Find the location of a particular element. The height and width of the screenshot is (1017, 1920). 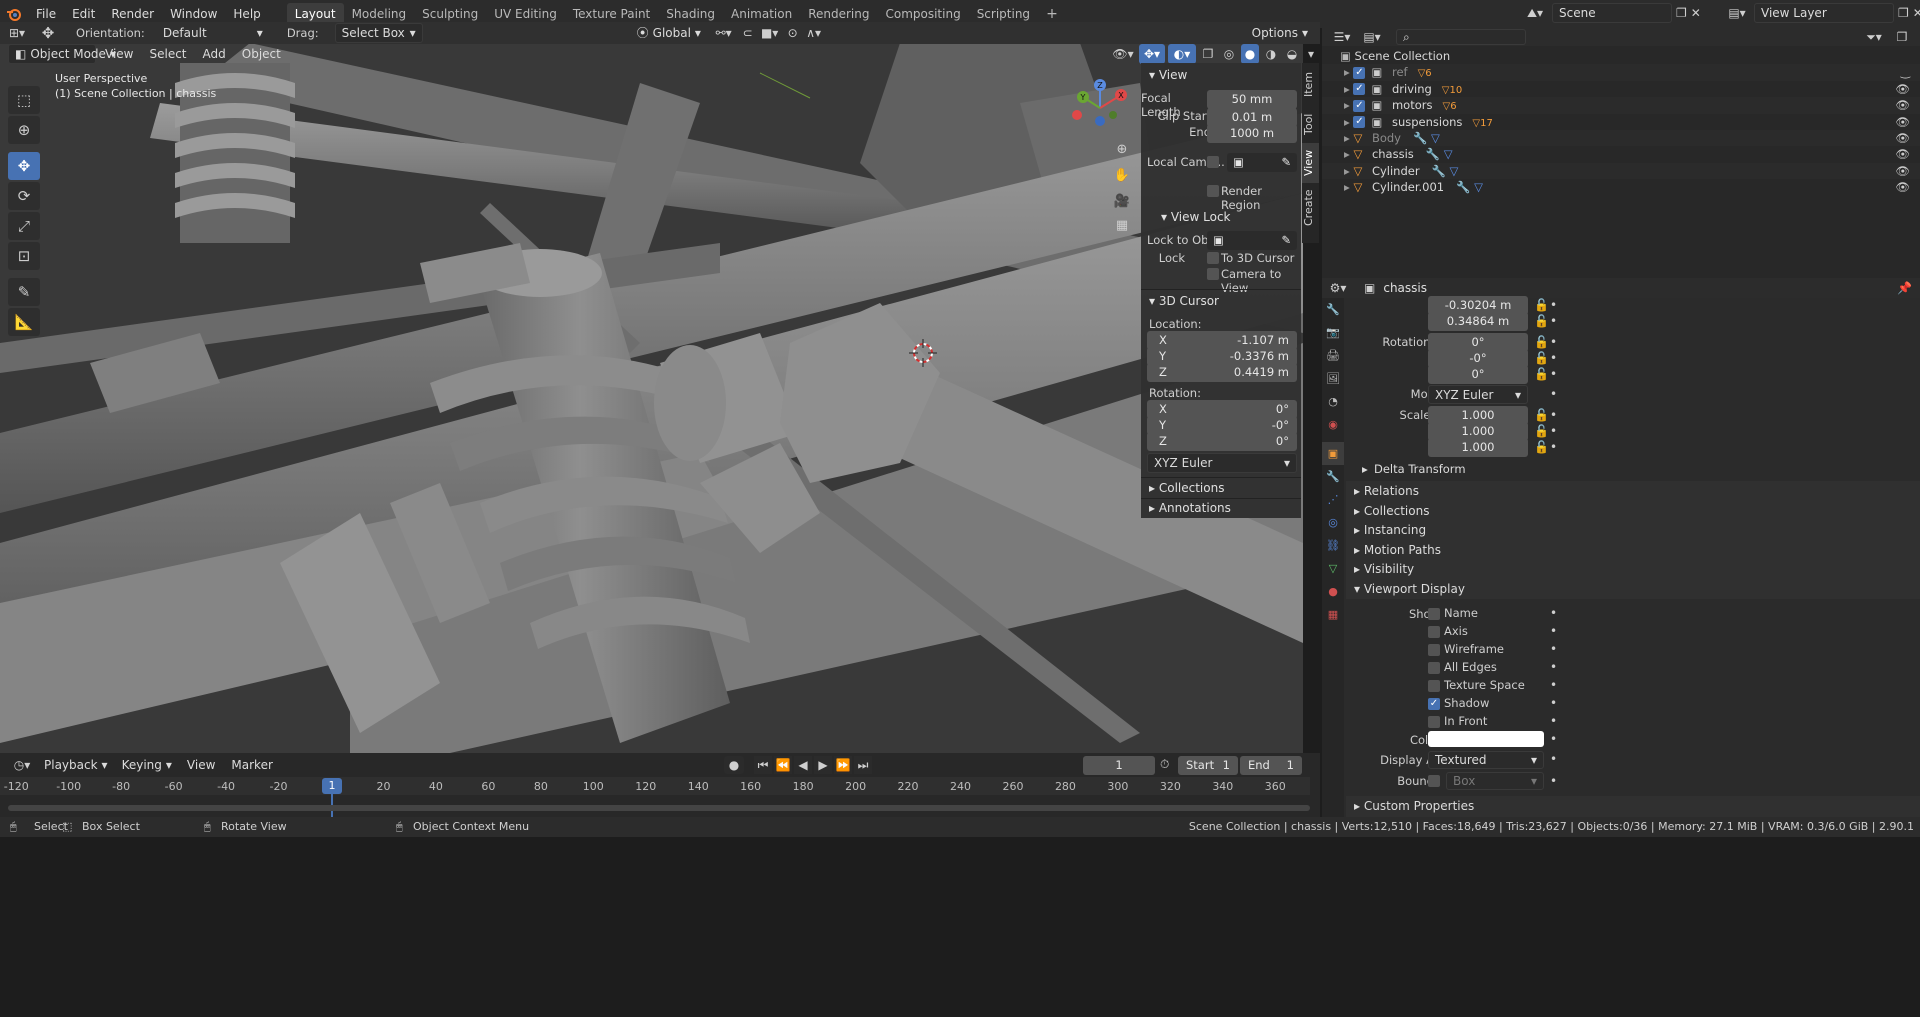

proportional-edit-icon: ⊙ is located at coordinates (793, 33).